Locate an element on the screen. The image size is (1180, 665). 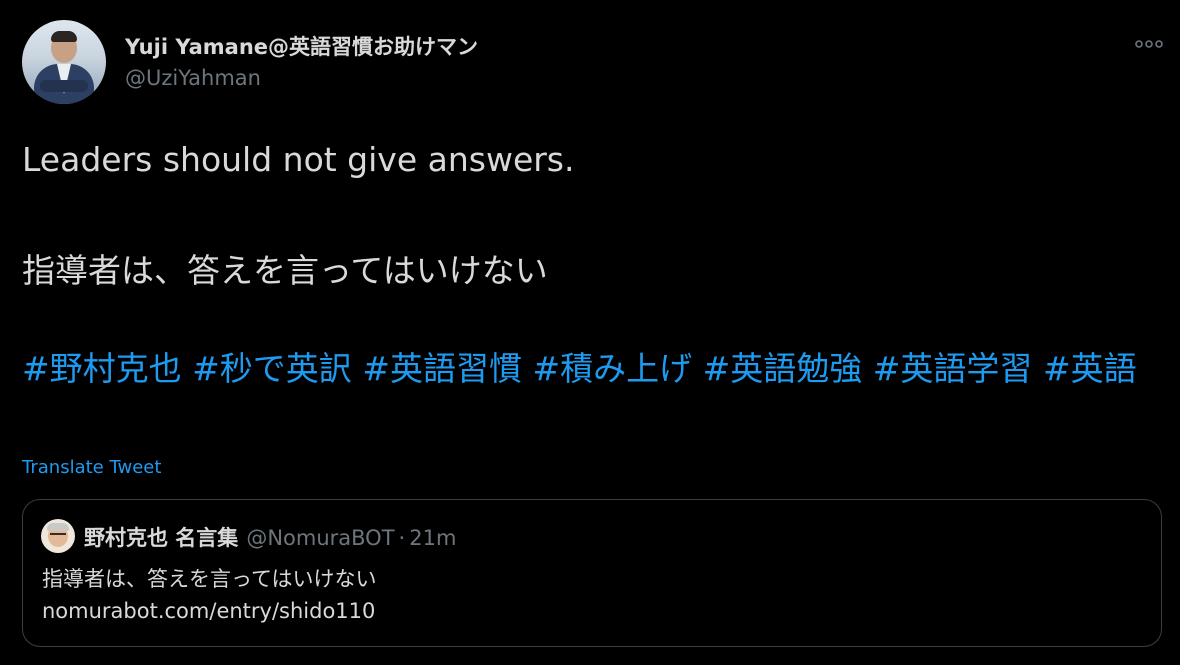
hashtag-list: #野村克也 #秒で英訳 #英語習慣 #積み上げ #英語勉強 #英語学習 #英語 is located at coordinates (592, 369).